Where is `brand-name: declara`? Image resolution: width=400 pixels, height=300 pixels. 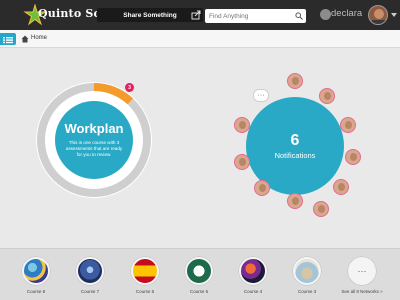 brand-name: declara is located at coordinates (347, 13).